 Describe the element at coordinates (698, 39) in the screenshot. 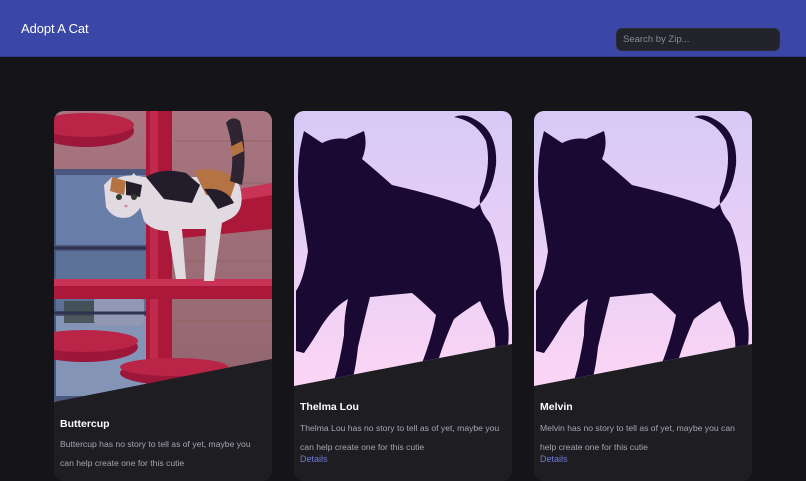

I see `zip-search-input` at that location.